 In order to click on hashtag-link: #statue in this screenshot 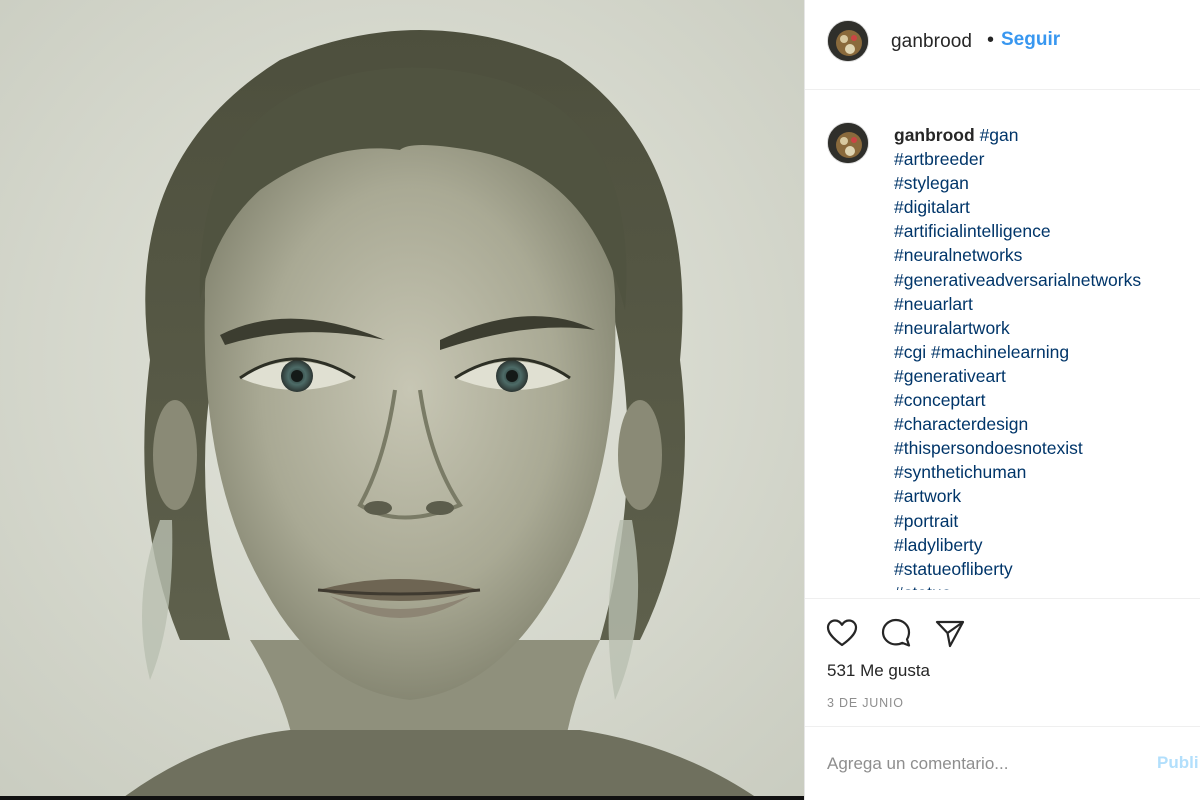, I will do `click(1044, 585)`.